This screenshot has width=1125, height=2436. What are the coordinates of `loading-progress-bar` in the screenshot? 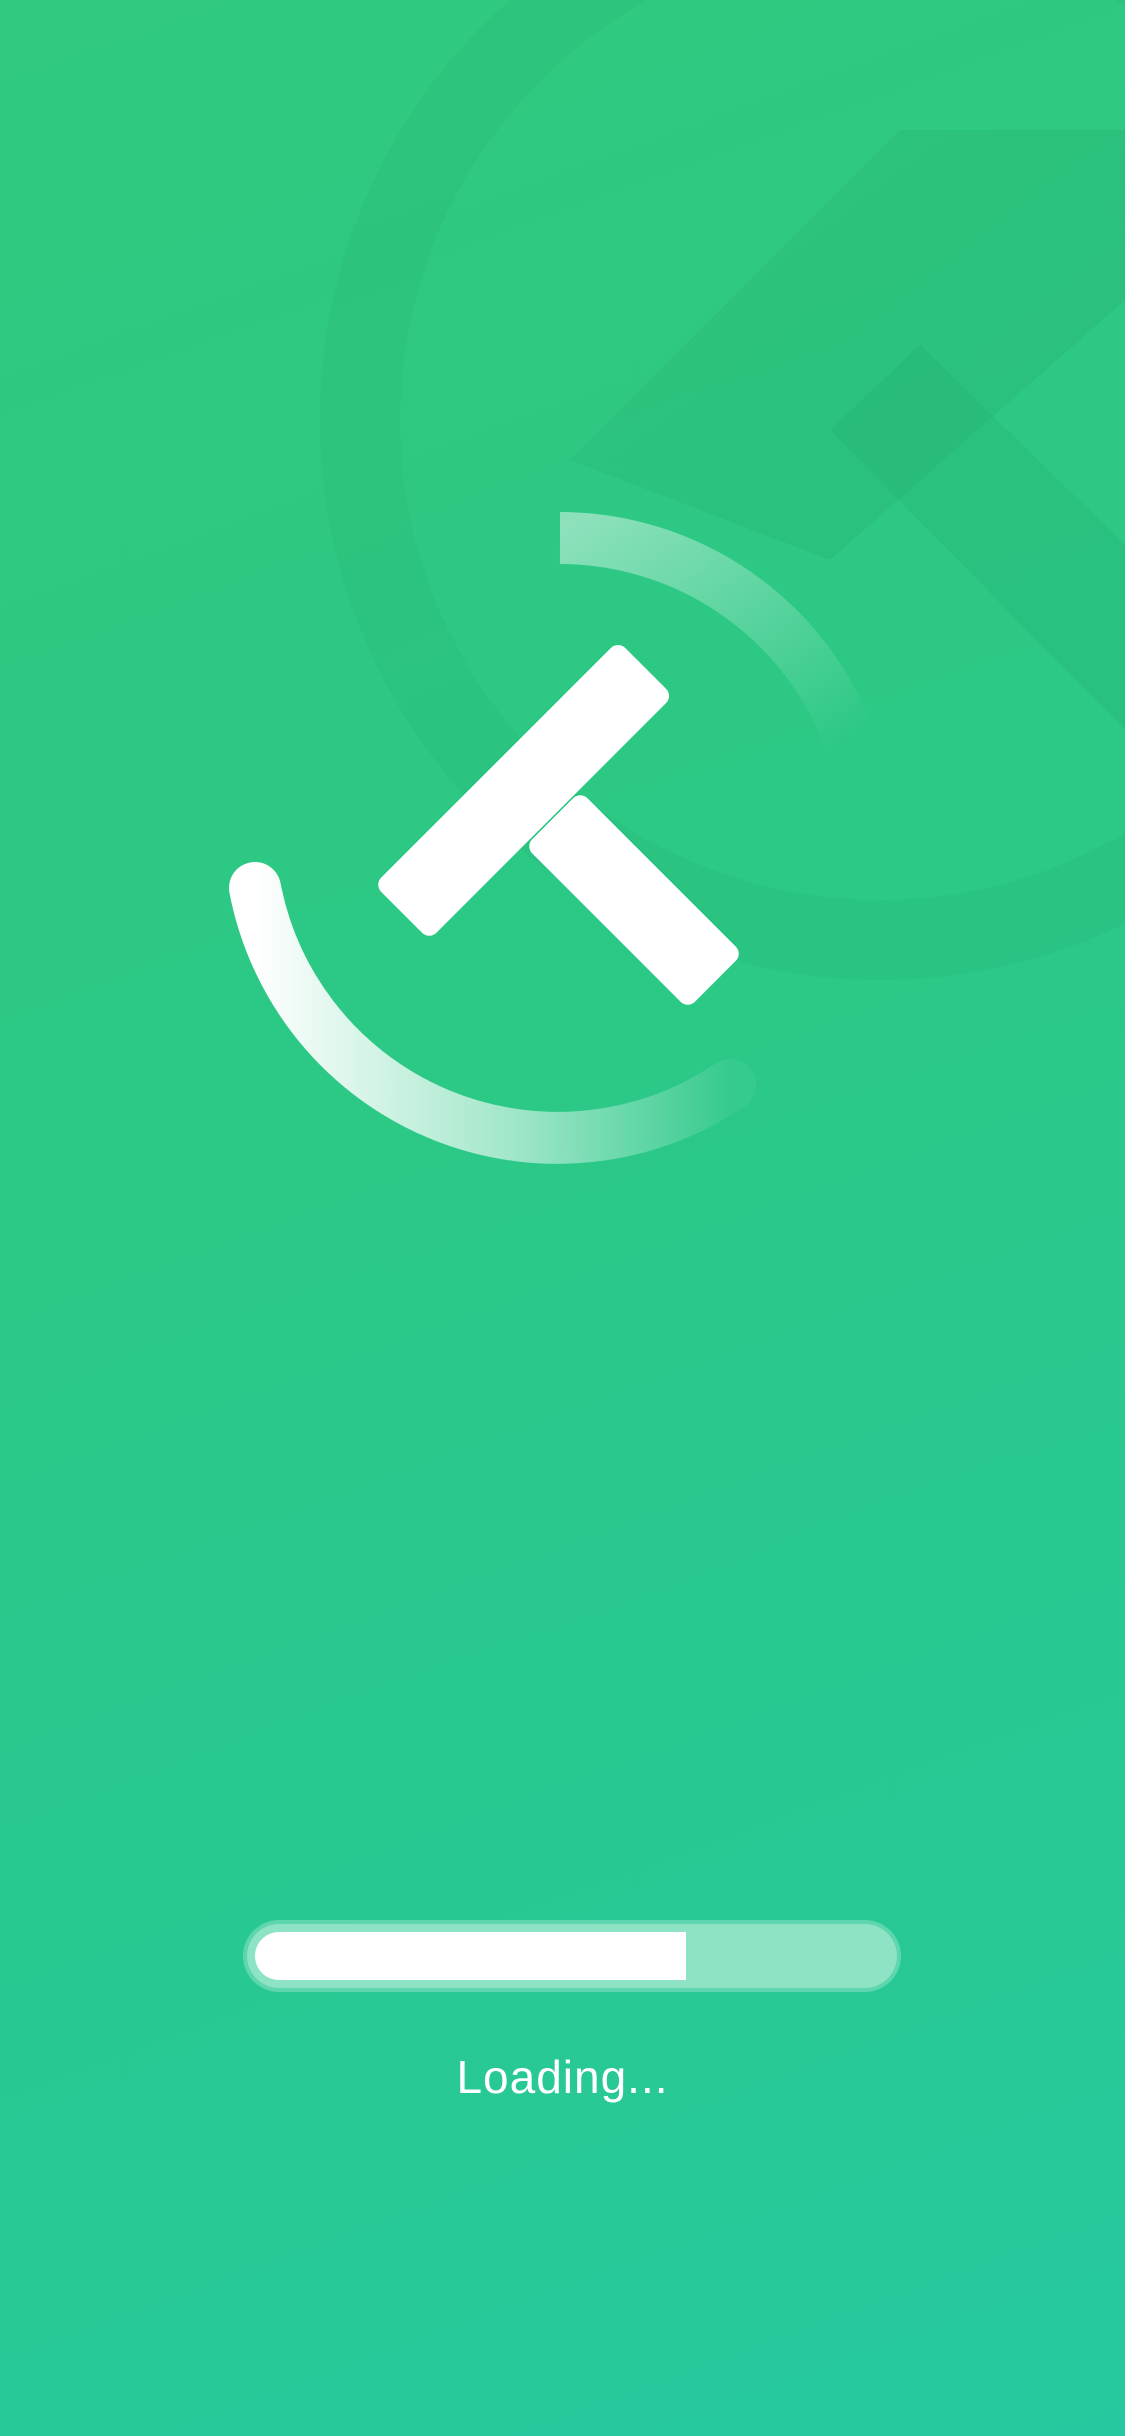 It's located at (572, 1956).